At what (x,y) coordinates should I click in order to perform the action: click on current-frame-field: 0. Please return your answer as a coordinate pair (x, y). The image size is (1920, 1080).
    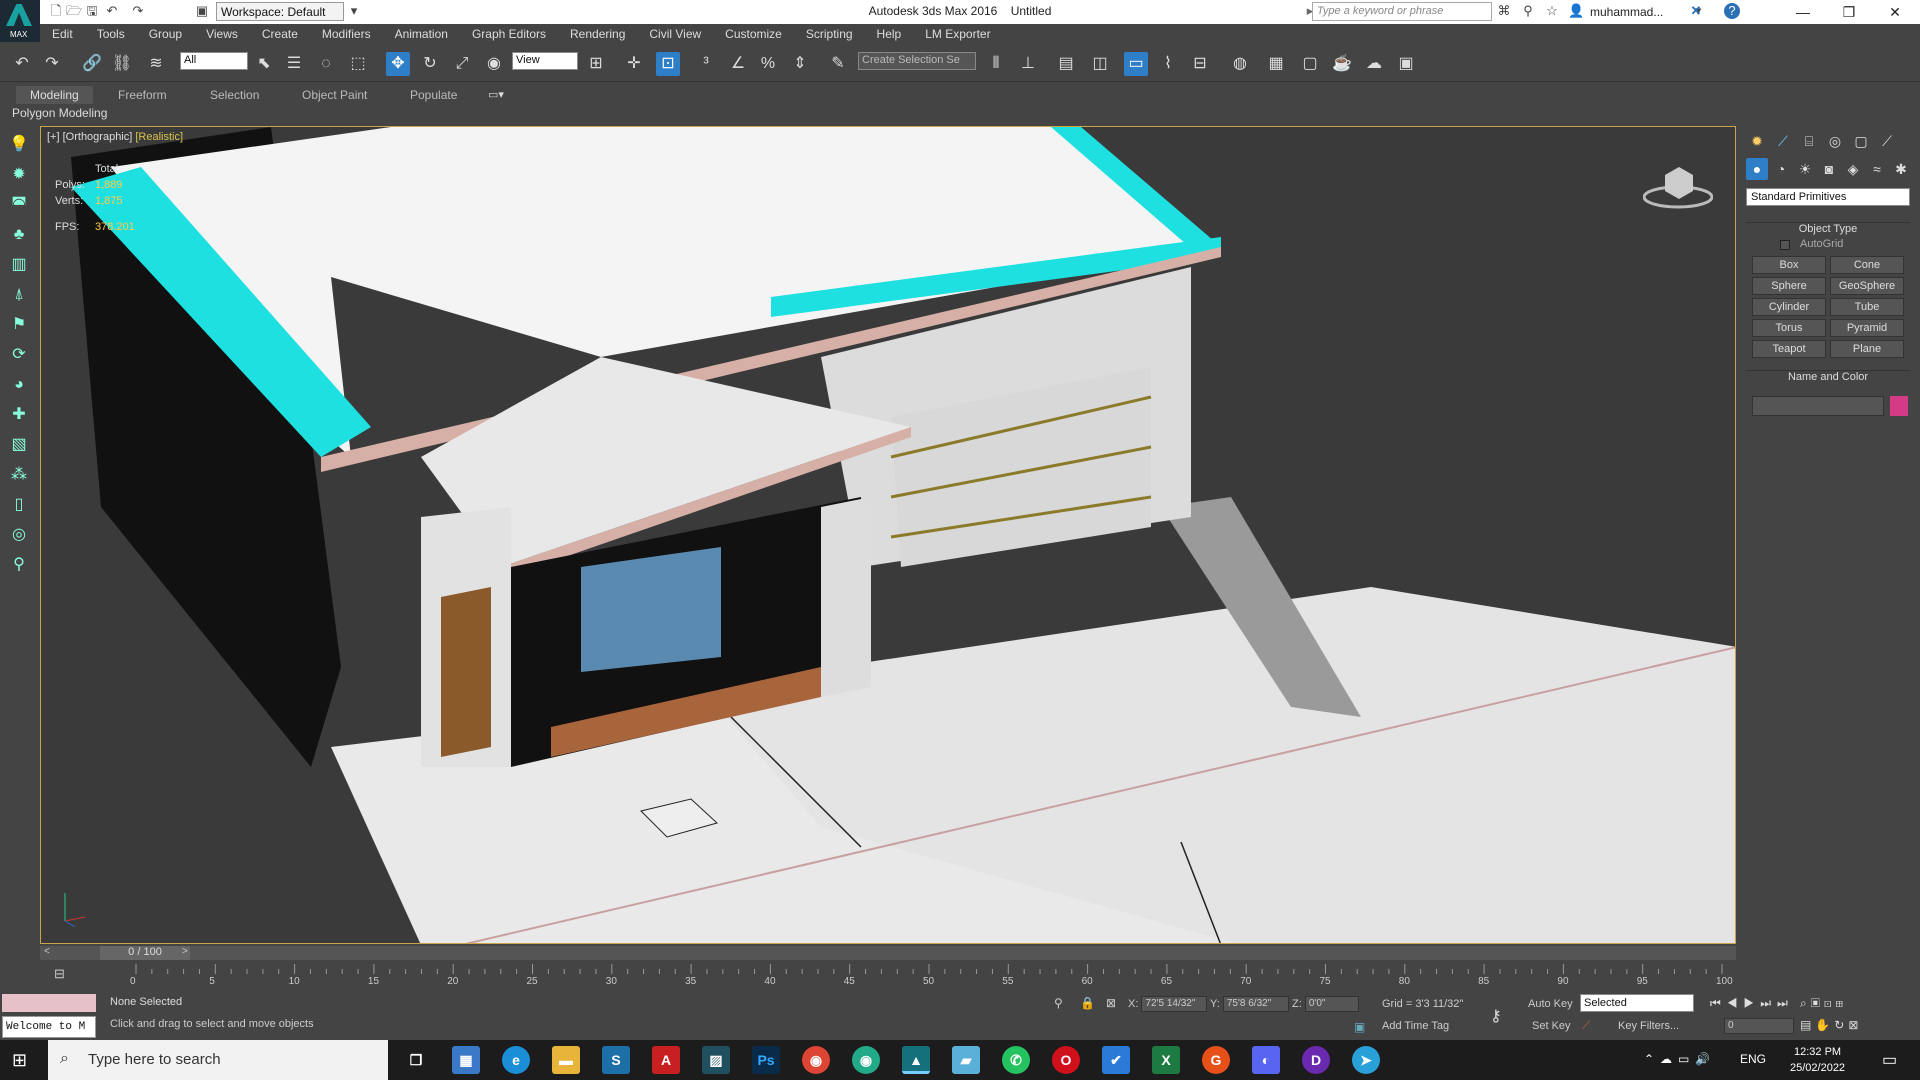
    Looking at the image, I should click on (1759, 1026).